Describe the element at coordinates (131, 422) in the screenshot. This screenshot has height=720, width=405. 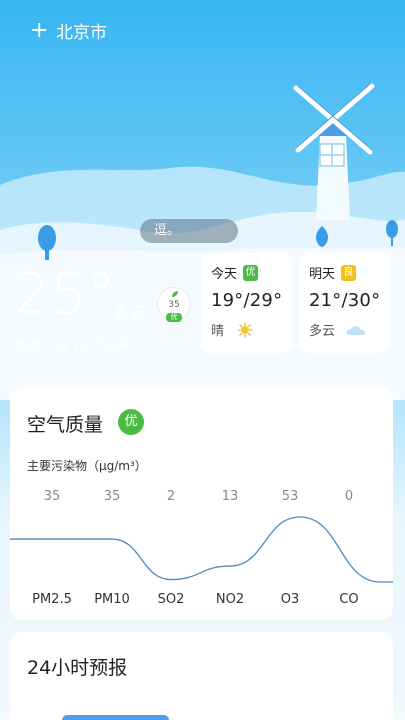
I see `air-quality-level-badge: 优` at that location.